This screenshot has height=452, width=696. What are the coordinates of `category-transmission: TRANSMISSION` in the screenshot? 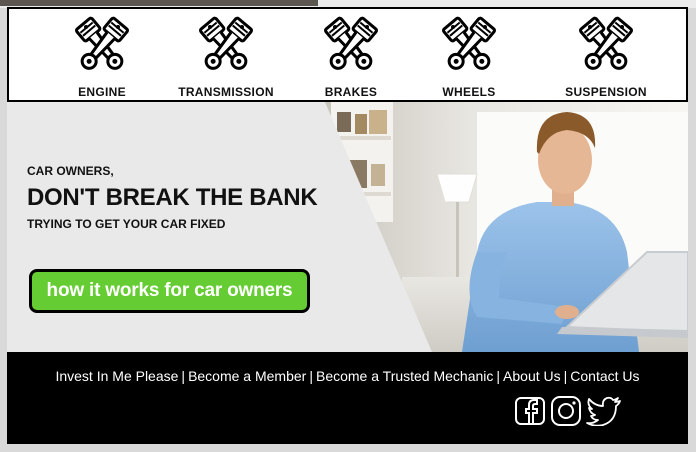 It's located at (226, 56).